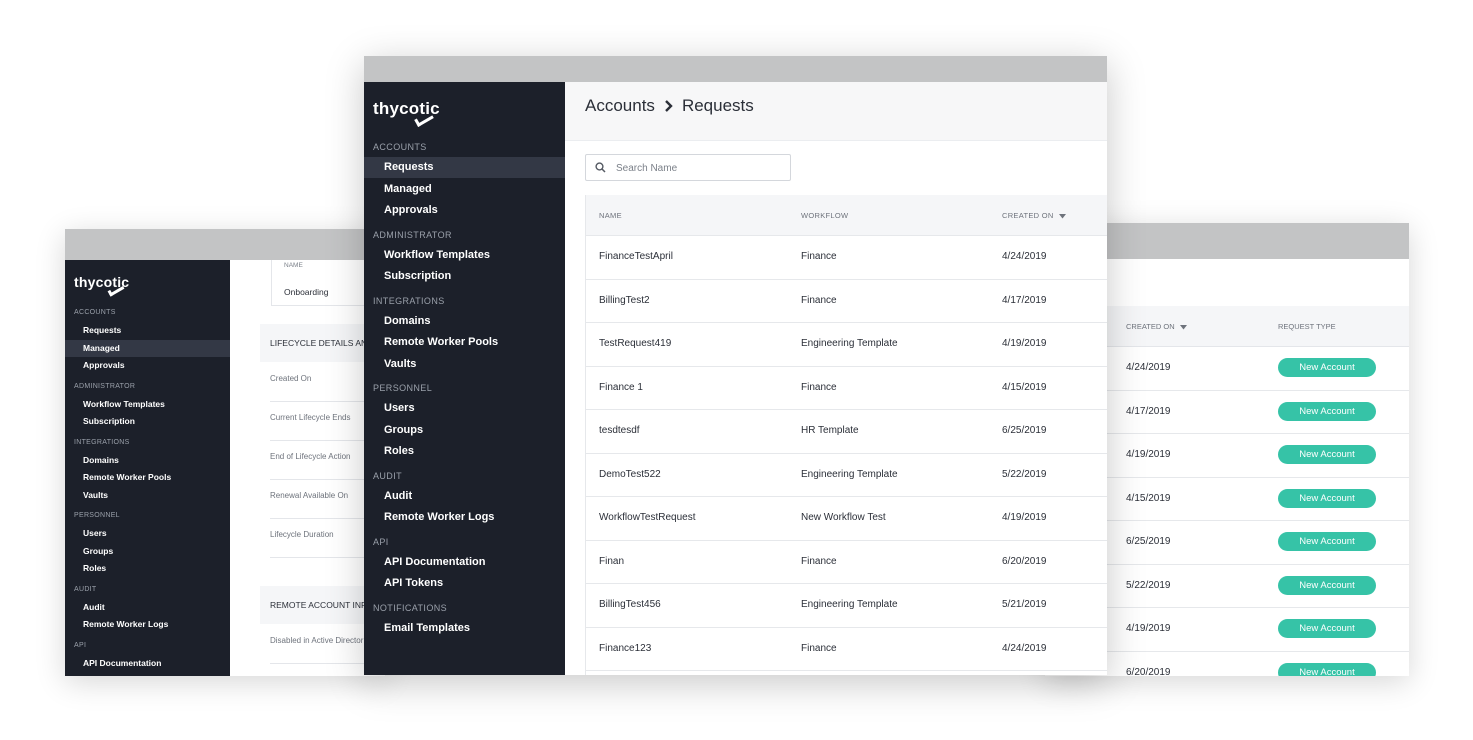 The image size is (1473, 740). I want to click on sidebar-item-label: Audit, so click(398, 495).